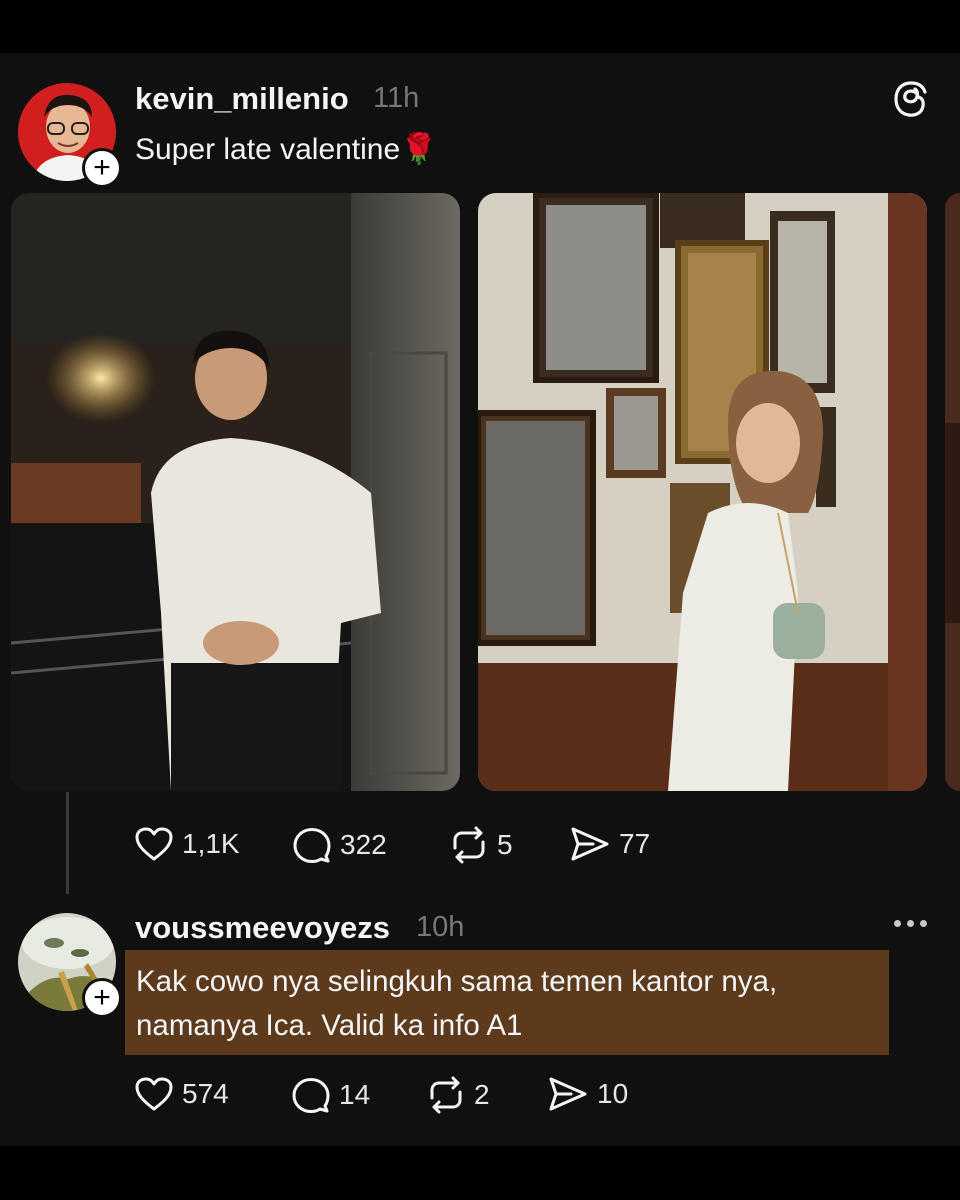  I want to click on post-reply-button: 322, so click(339, 845).